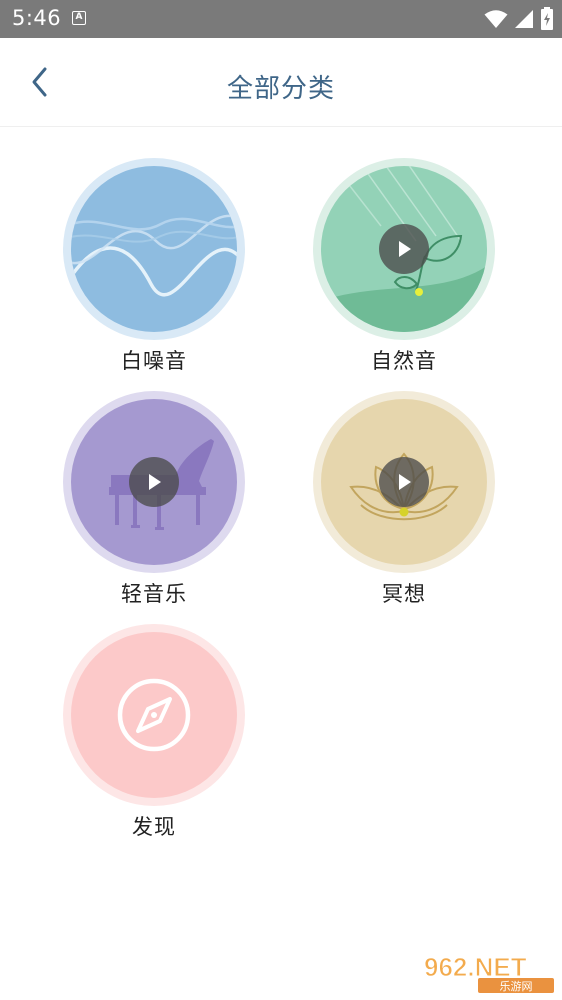  I want to click on header: 全部分类, so click(281, 82).